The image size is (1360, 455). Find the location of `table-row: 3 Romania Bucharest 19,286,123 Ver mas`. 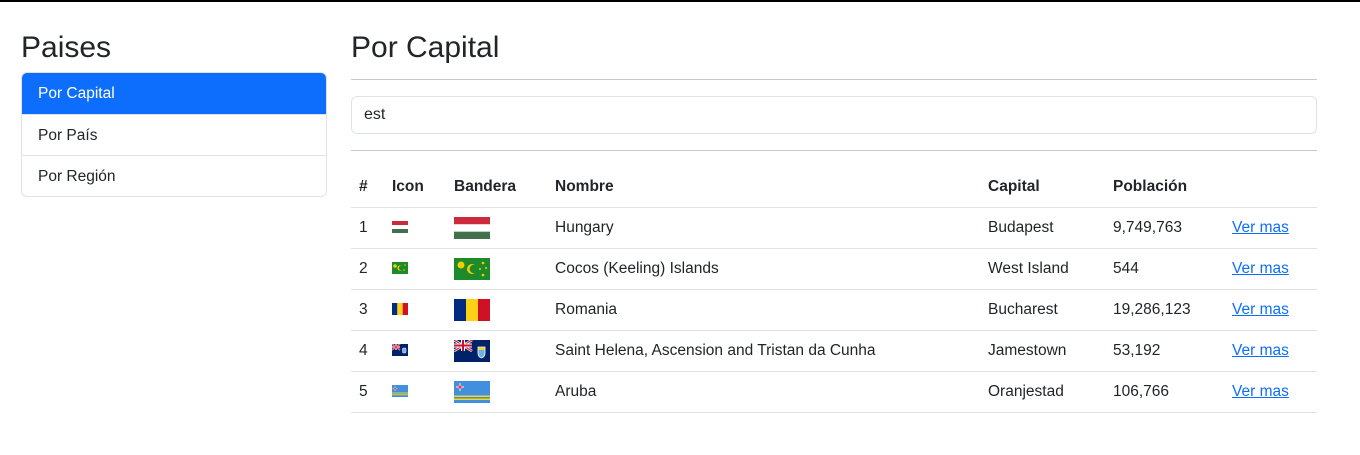

table-row: 3 Romania Bucharest 19,286,123 Ver mas is located at coordinates (834, 309).